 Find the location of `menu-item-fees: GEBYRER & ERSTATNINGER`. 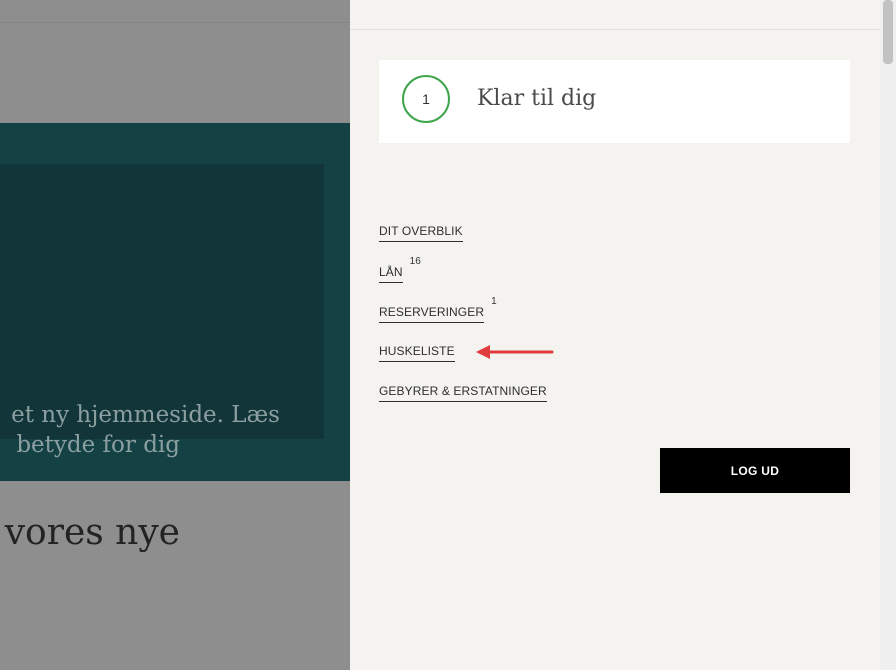

menu-item-fees: GEBYRER & ERSTATNINGER is located at coordinates (463, 392).